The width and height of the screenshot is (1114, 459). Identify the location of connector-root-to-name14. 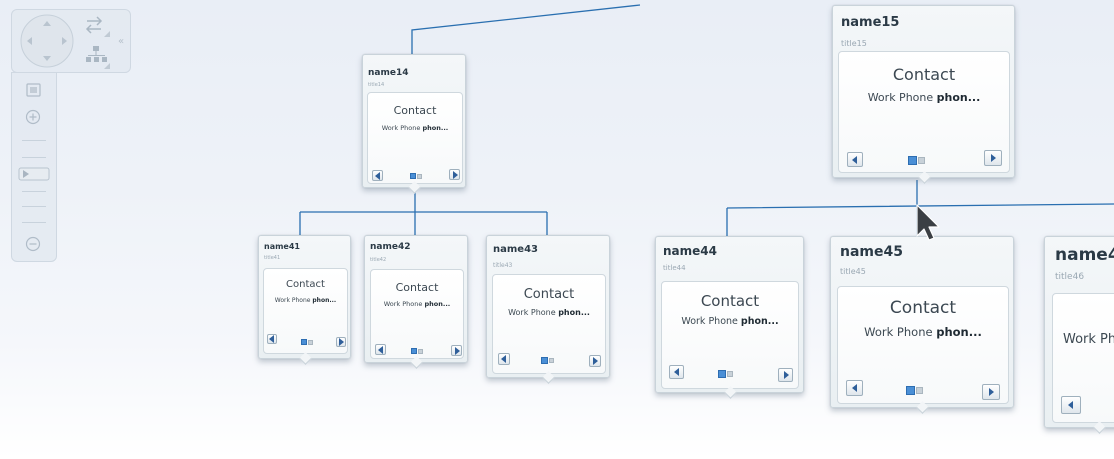
(526, 30).